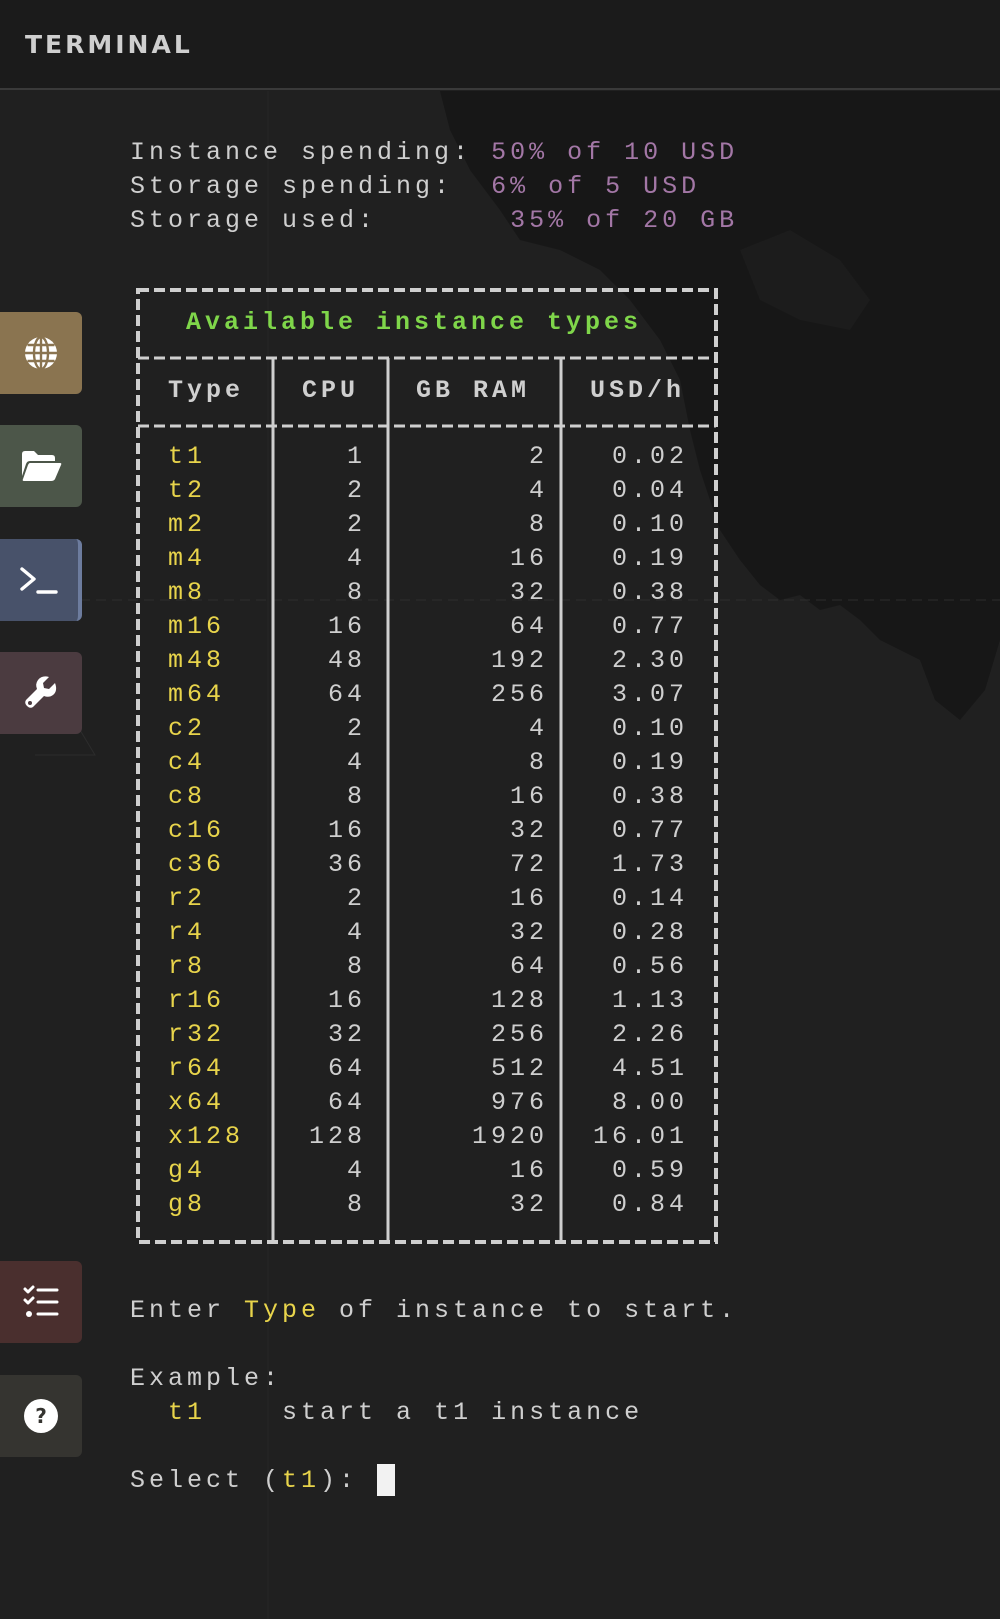 The image size is (1000, 1619). Describe the element at coordinates (519, 660) in the screenshot. I see `cell-ram: 192` at that location.